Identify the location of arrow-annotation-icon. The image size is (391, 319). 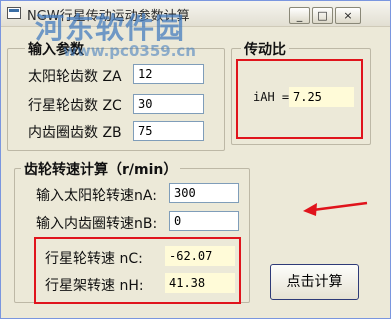
(335, 208).